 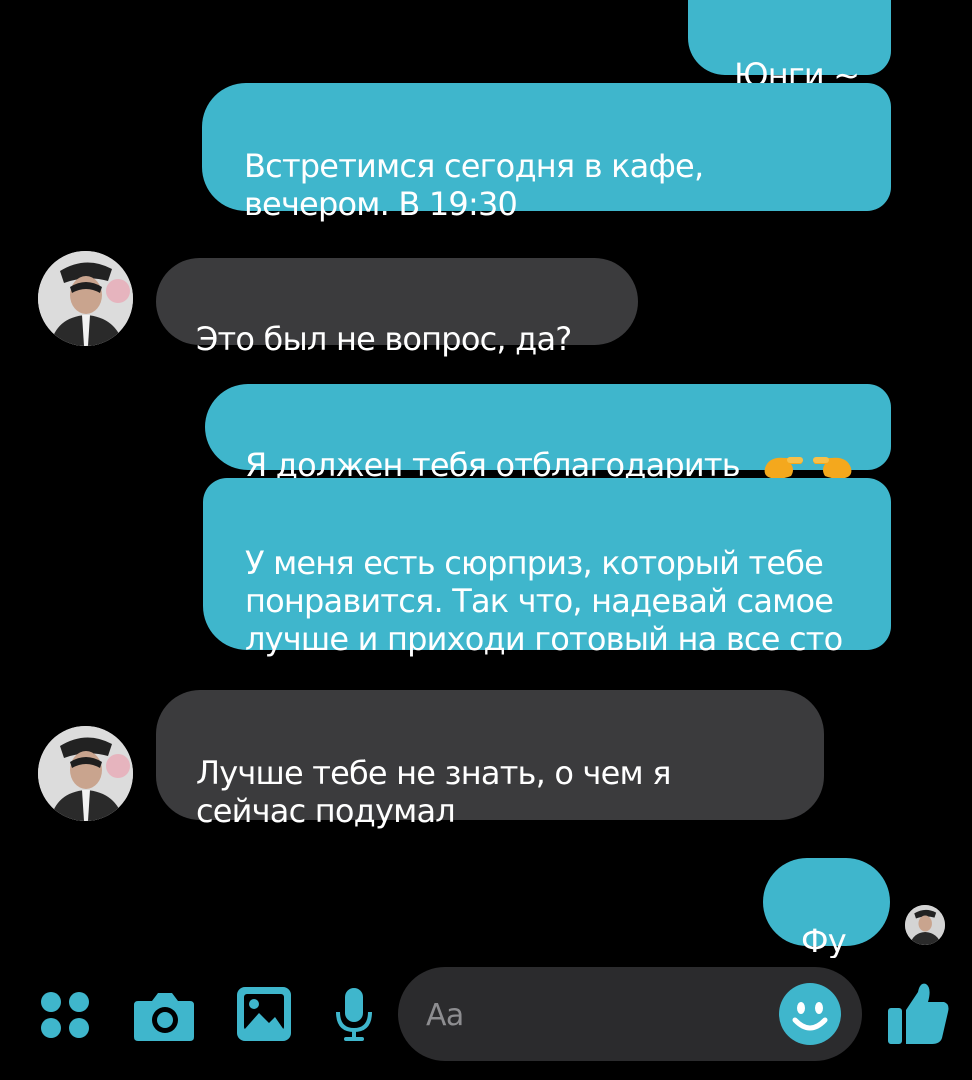 I want to click on message-composer, so click(x=630, y=1014).